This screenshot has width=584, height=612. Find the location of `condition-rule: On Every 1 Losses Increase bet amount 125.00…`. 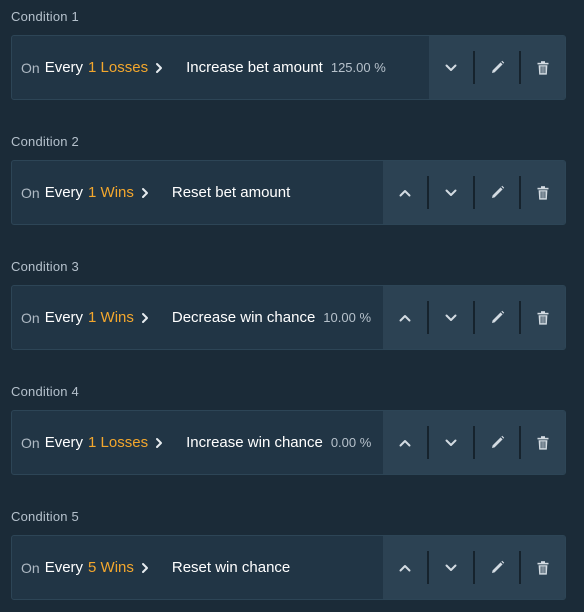

condition-rule: On Every 1 Losses Increase bet amount 125.00… is located at coordinates (203, 67).